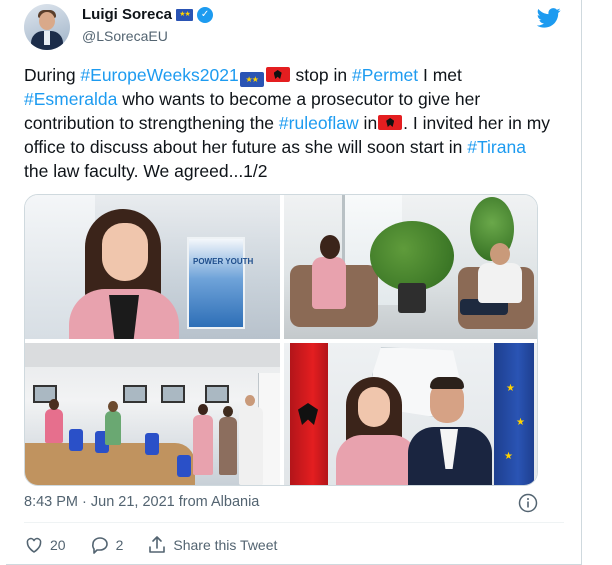 This screenshot has width=612, height=565. What do you see at coordinates (410, 267) in the screenshot?
I see `photo-seated-meeting` at bounding box center [410, 267].